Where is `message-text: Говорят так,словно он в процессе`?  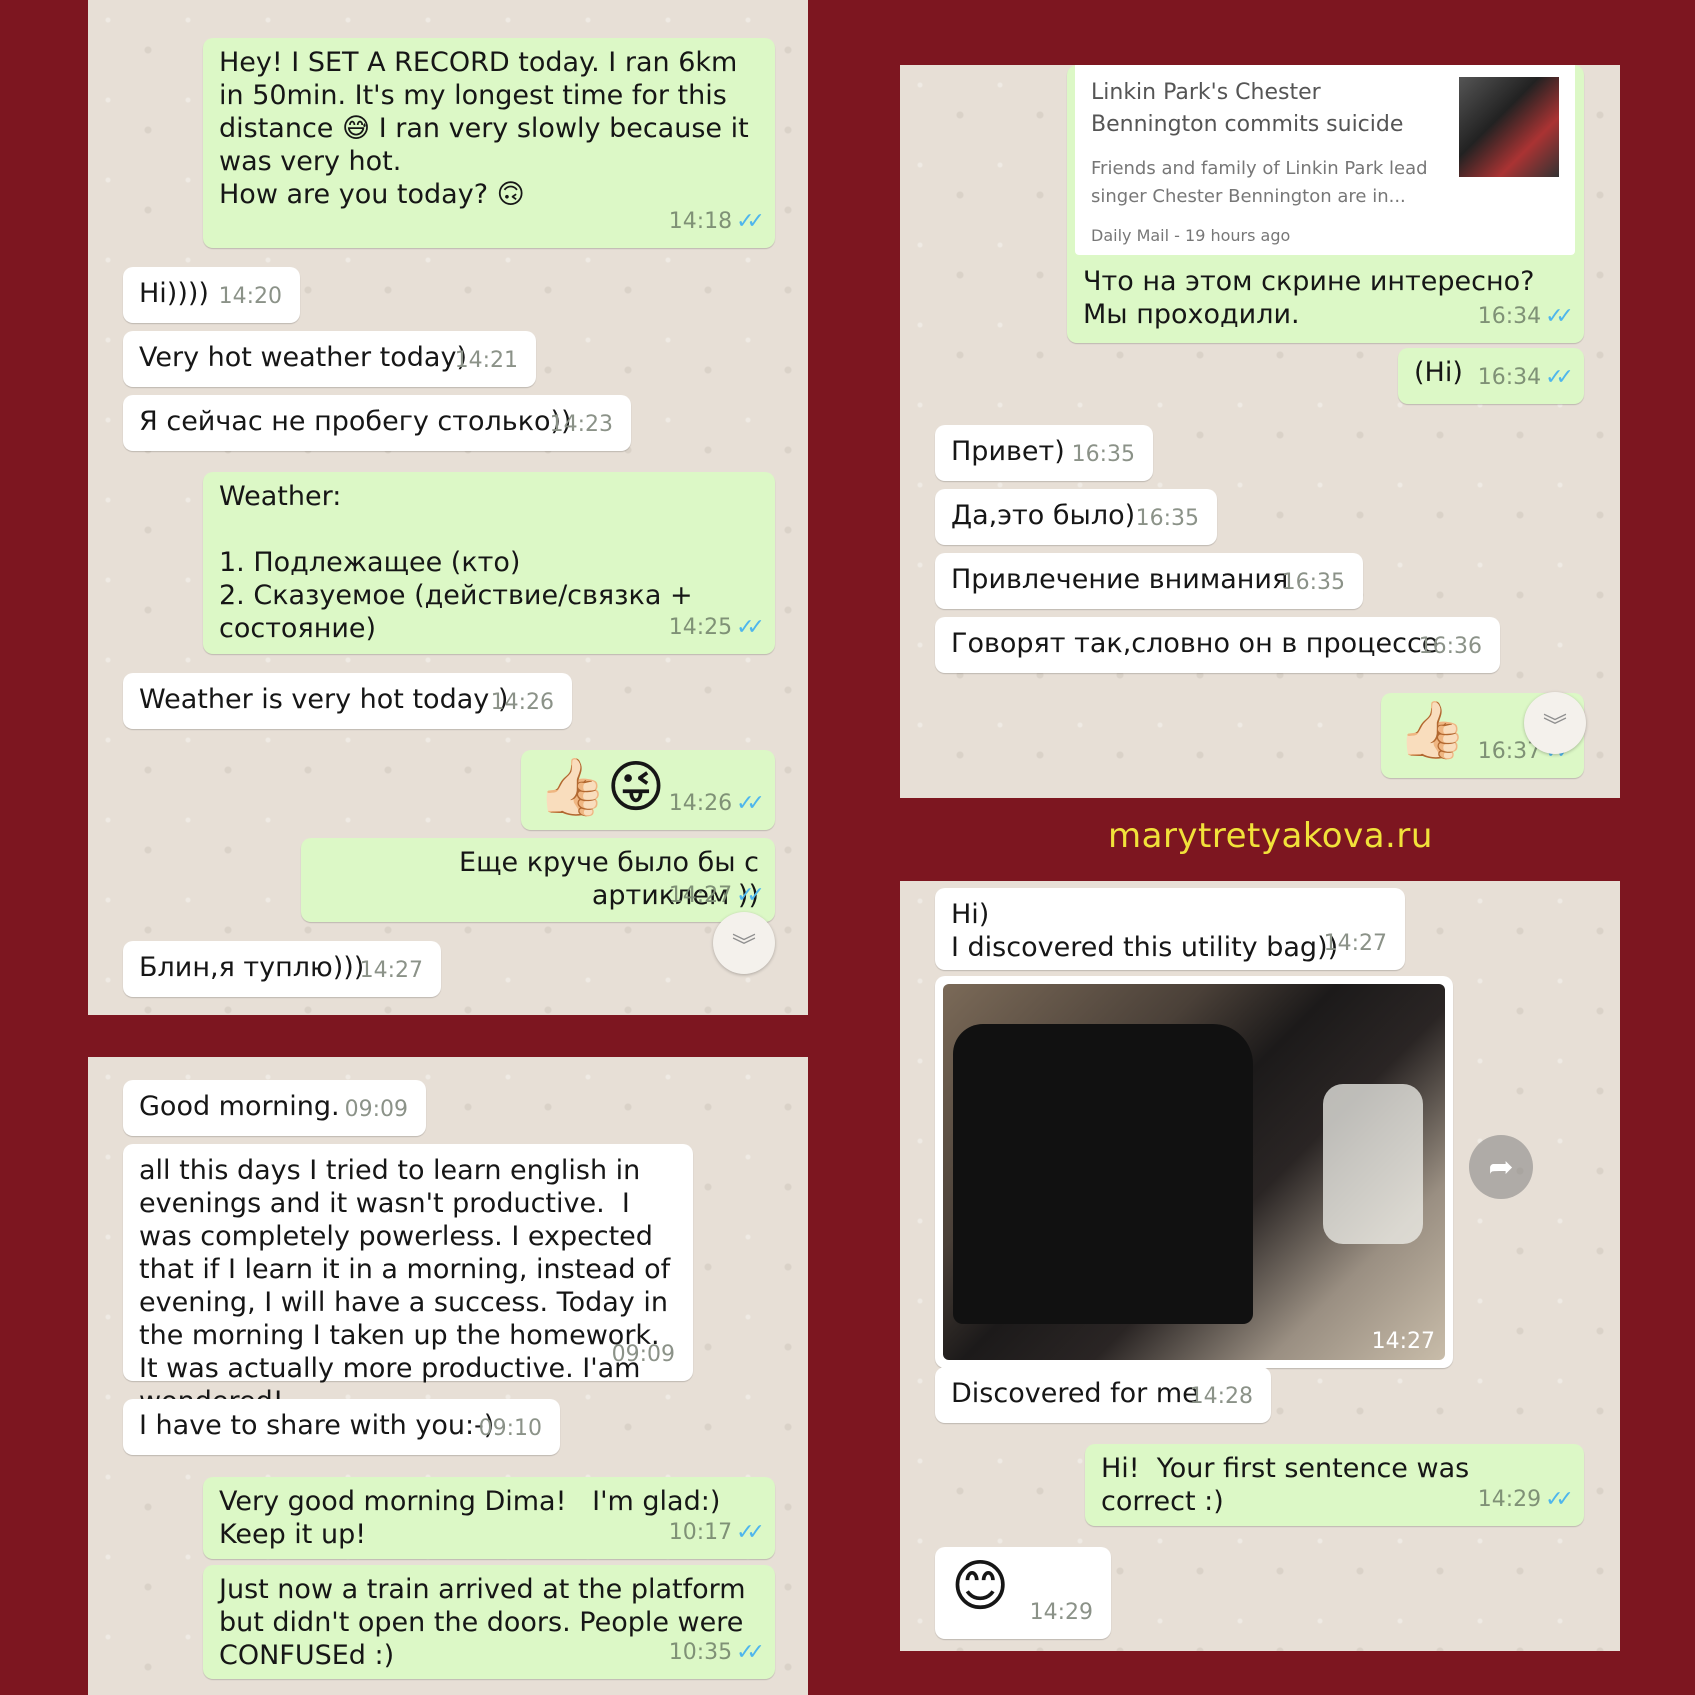
message-text: Говорят так,словно он в процессе is located at coordinates (1195, 643).